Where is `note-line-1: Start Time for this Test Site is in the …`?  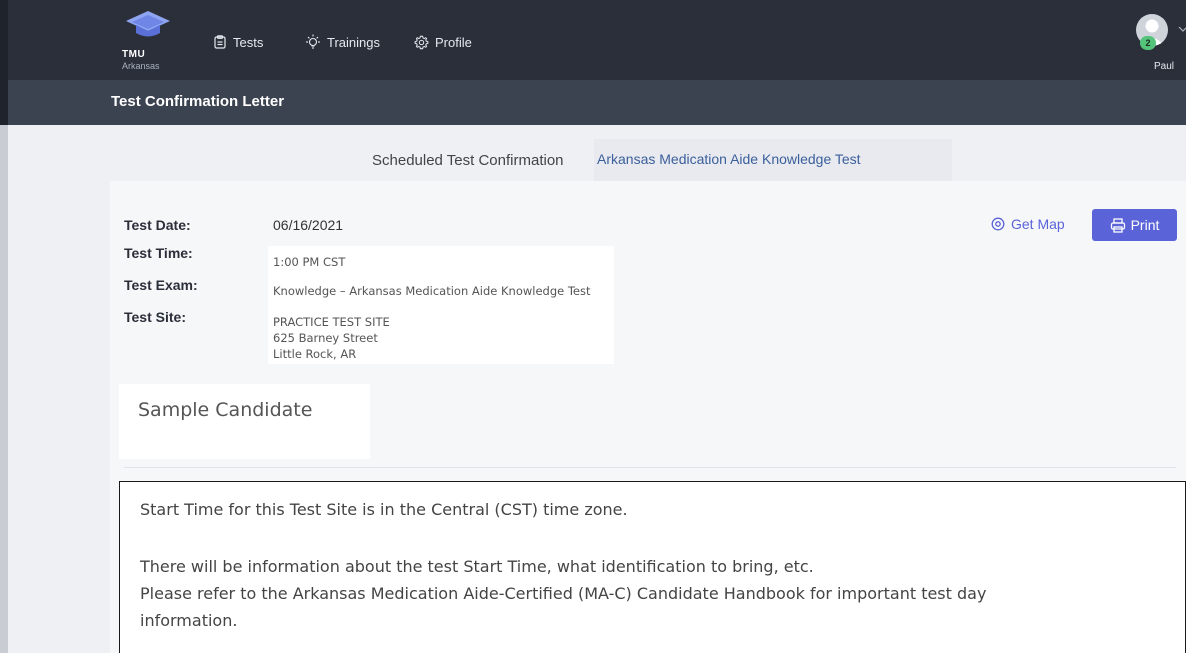 note-line-1: Start Time for this Test Site is in the … is located at coordinates (384, 509).